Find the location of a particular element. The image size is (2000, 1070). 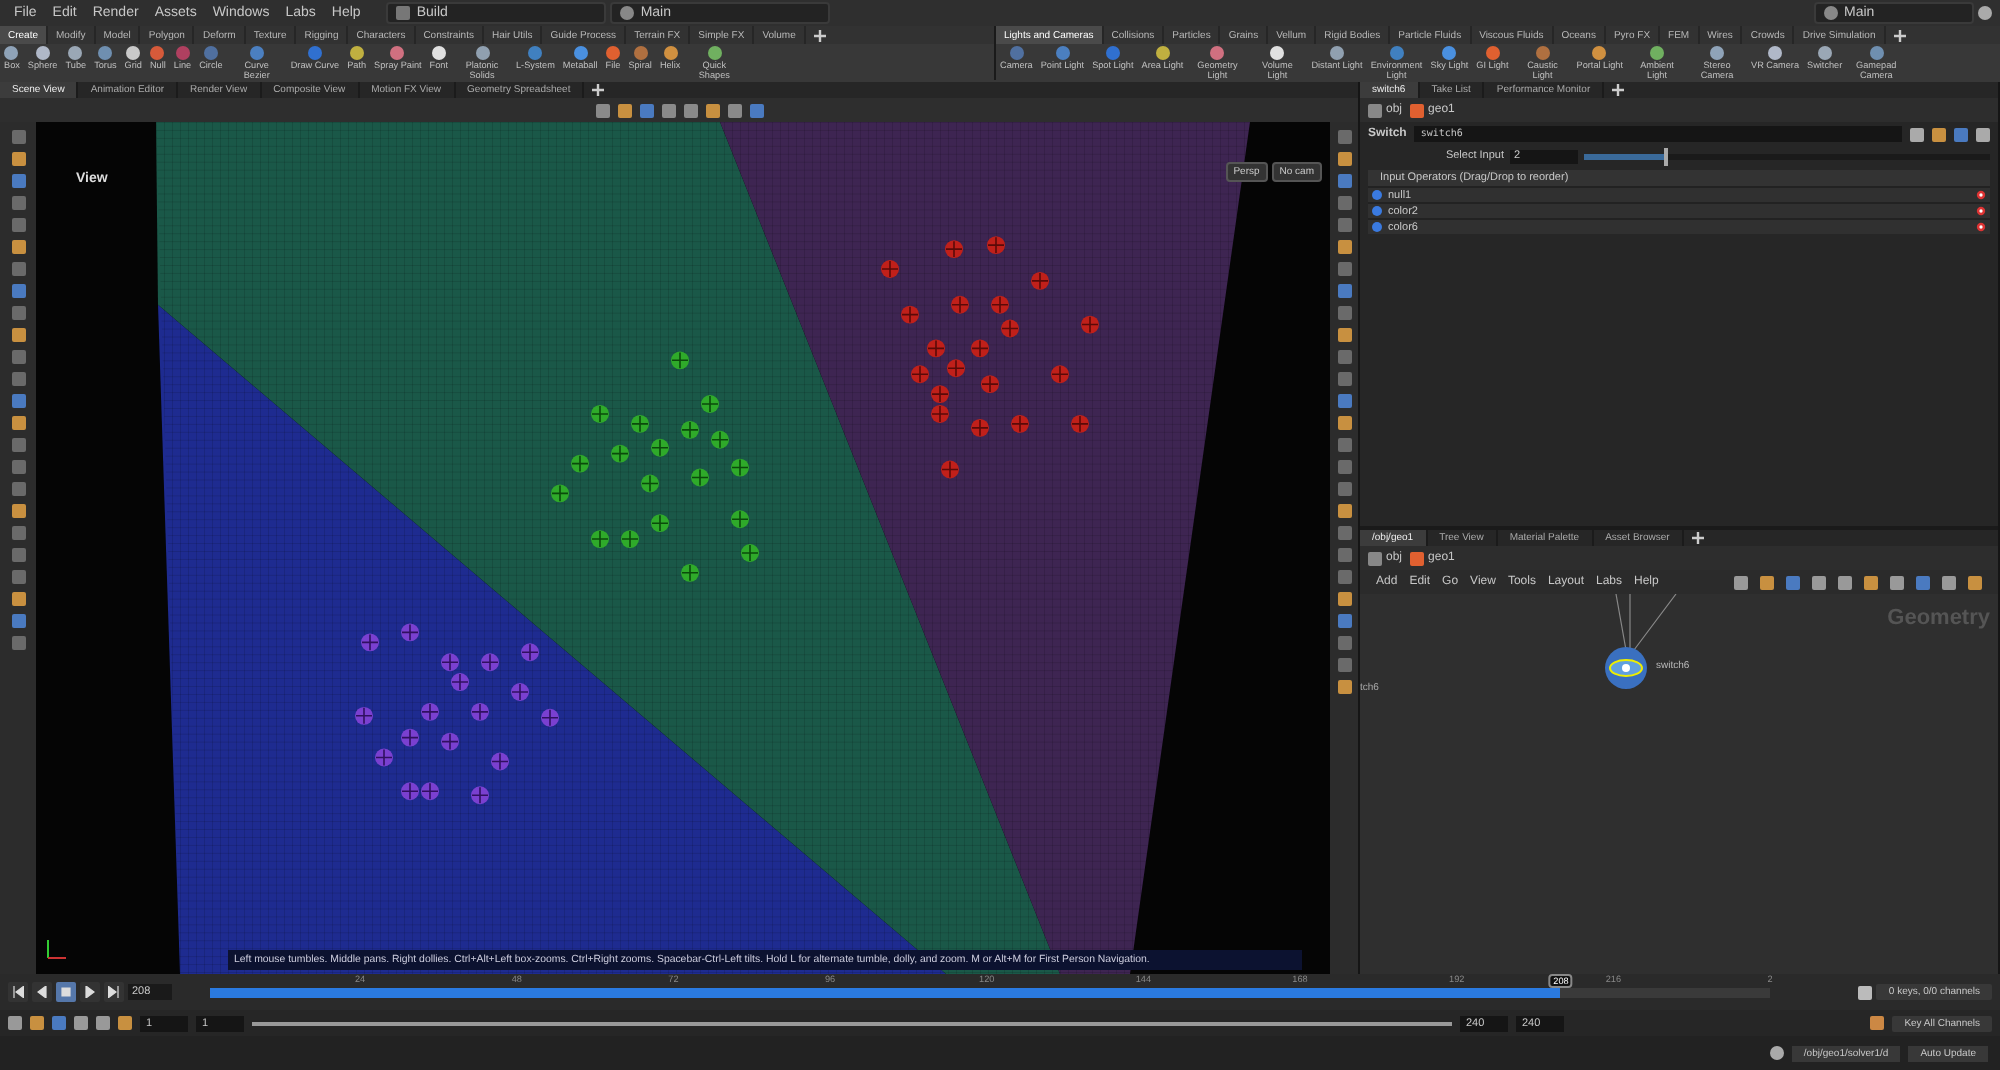

play-icon is located at coordinates (90, 992).